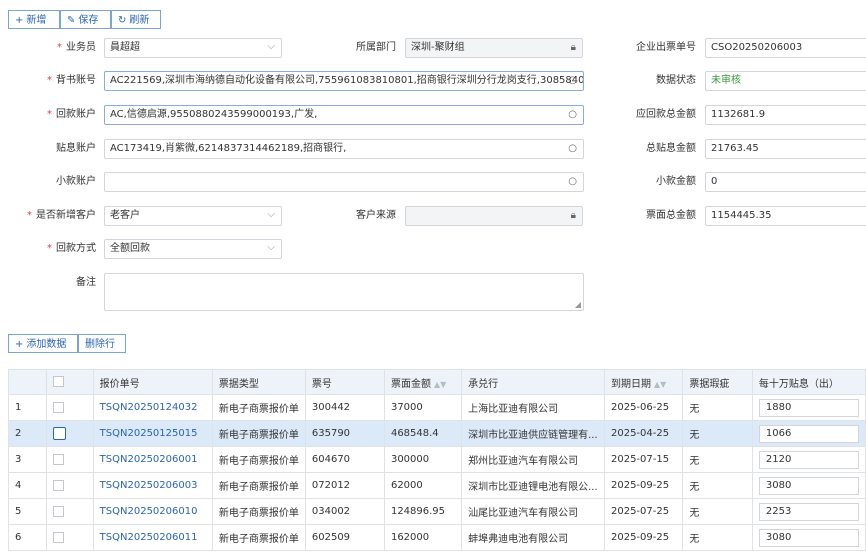 The width and height of the screenshot is (866, 557). What do you see at coordinates (149, 407) in the screenshot?
I see `quote-no-link: TSQN20250124032` at bounding box center [149, 407].